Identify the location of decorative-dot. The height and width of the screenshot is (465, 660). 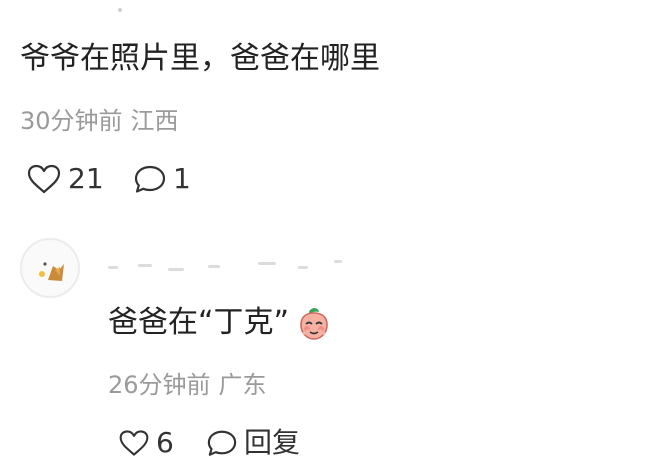
(120, 10).